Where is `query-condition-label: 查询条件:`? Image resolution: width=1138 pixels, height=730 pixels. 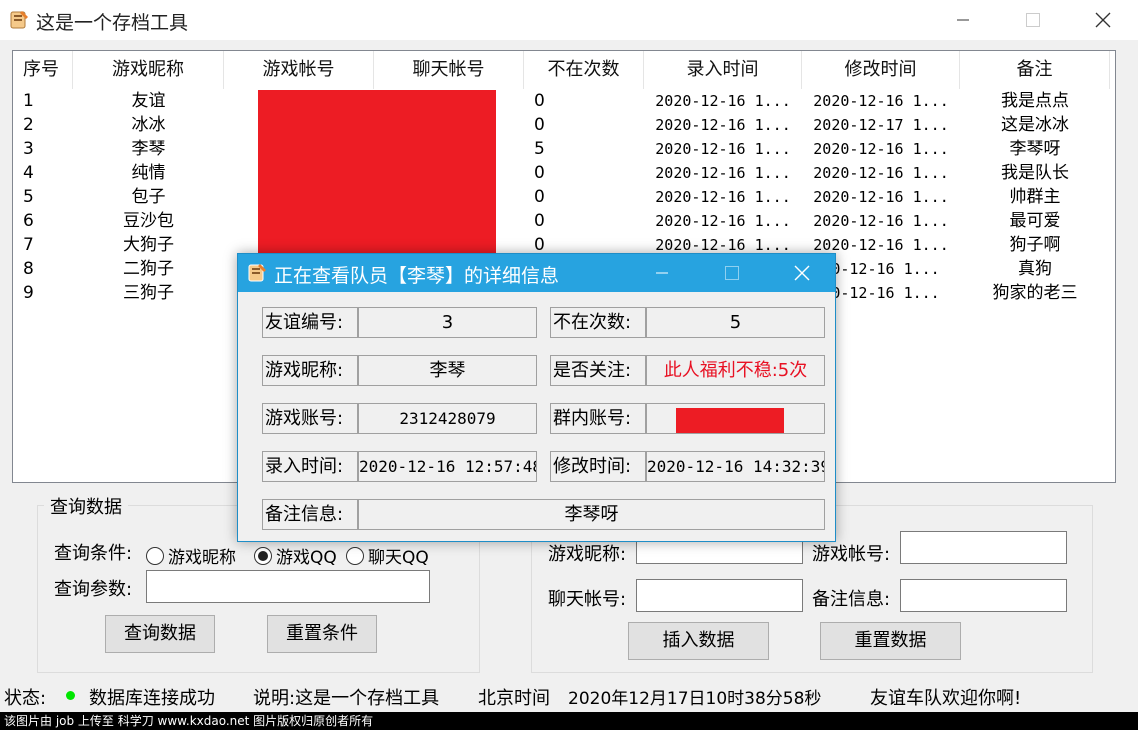 query-condition-label: 查询条件: is located at coordinates (93, 553).